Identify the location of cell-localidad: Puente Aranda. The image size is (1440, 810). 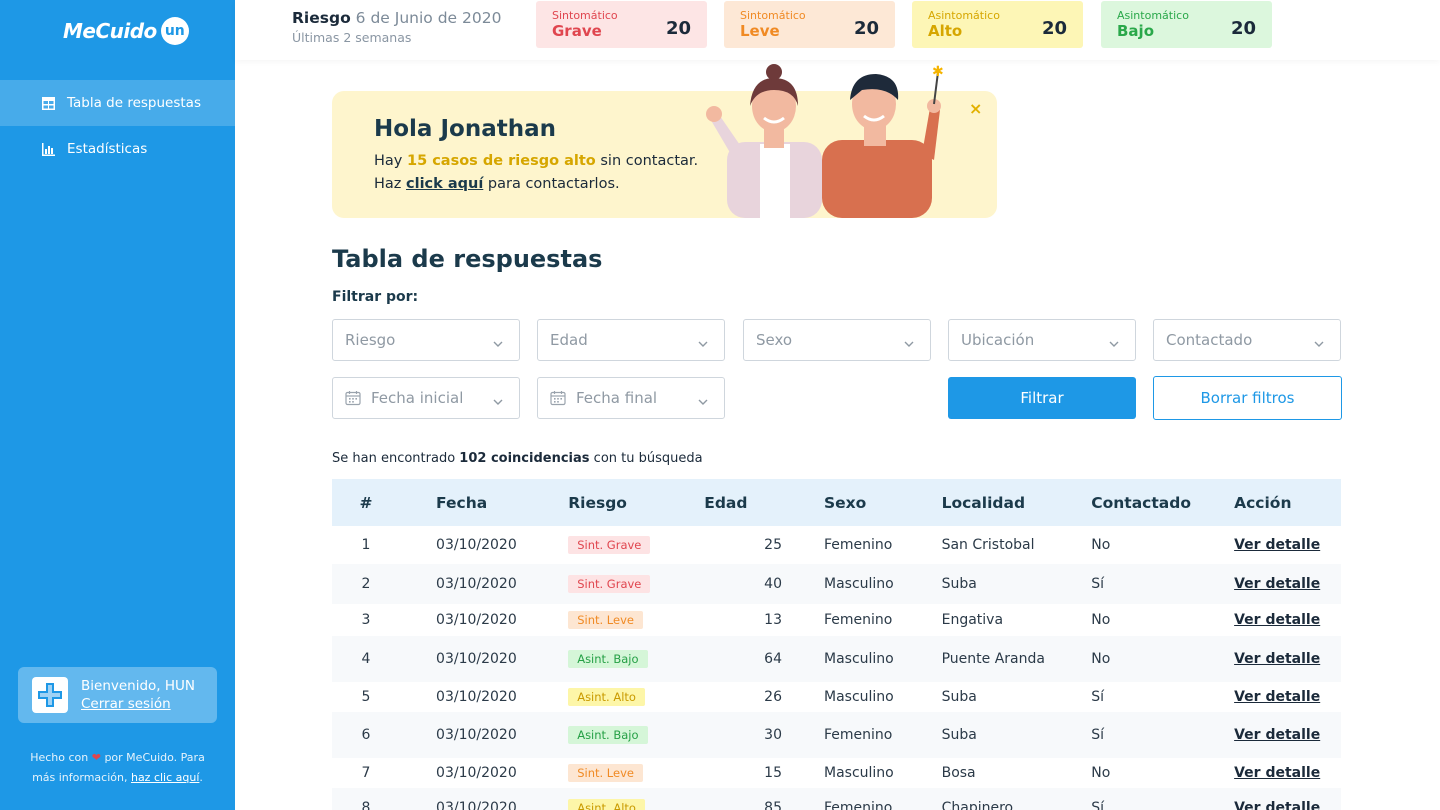
(993, 659).